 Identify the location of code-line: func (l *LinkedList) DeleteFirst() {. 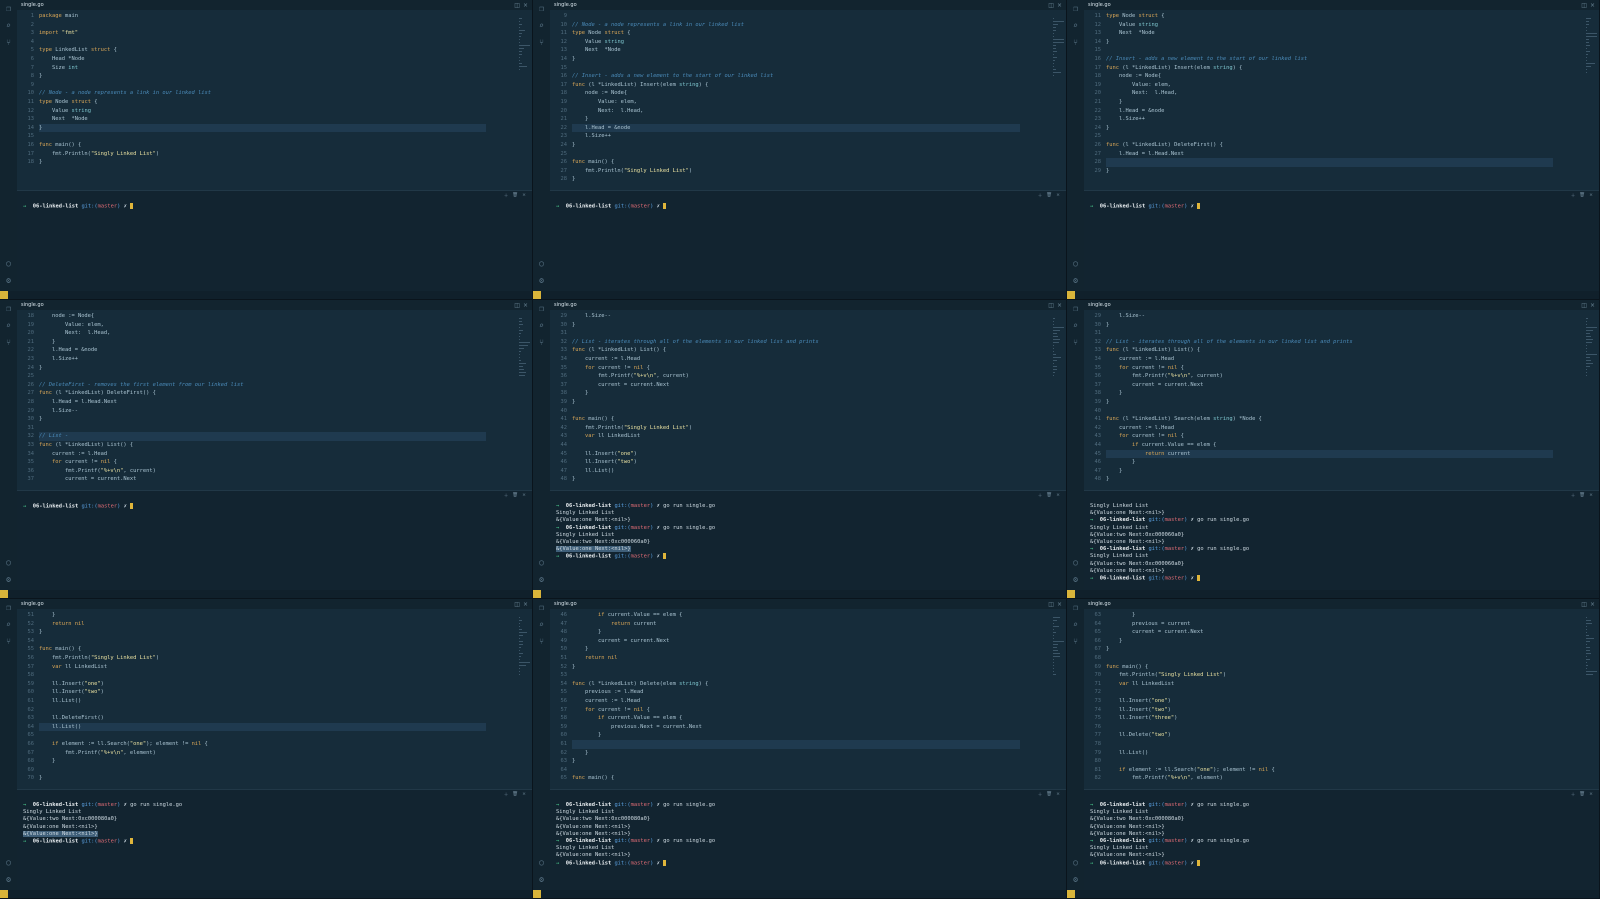
(277, 393).